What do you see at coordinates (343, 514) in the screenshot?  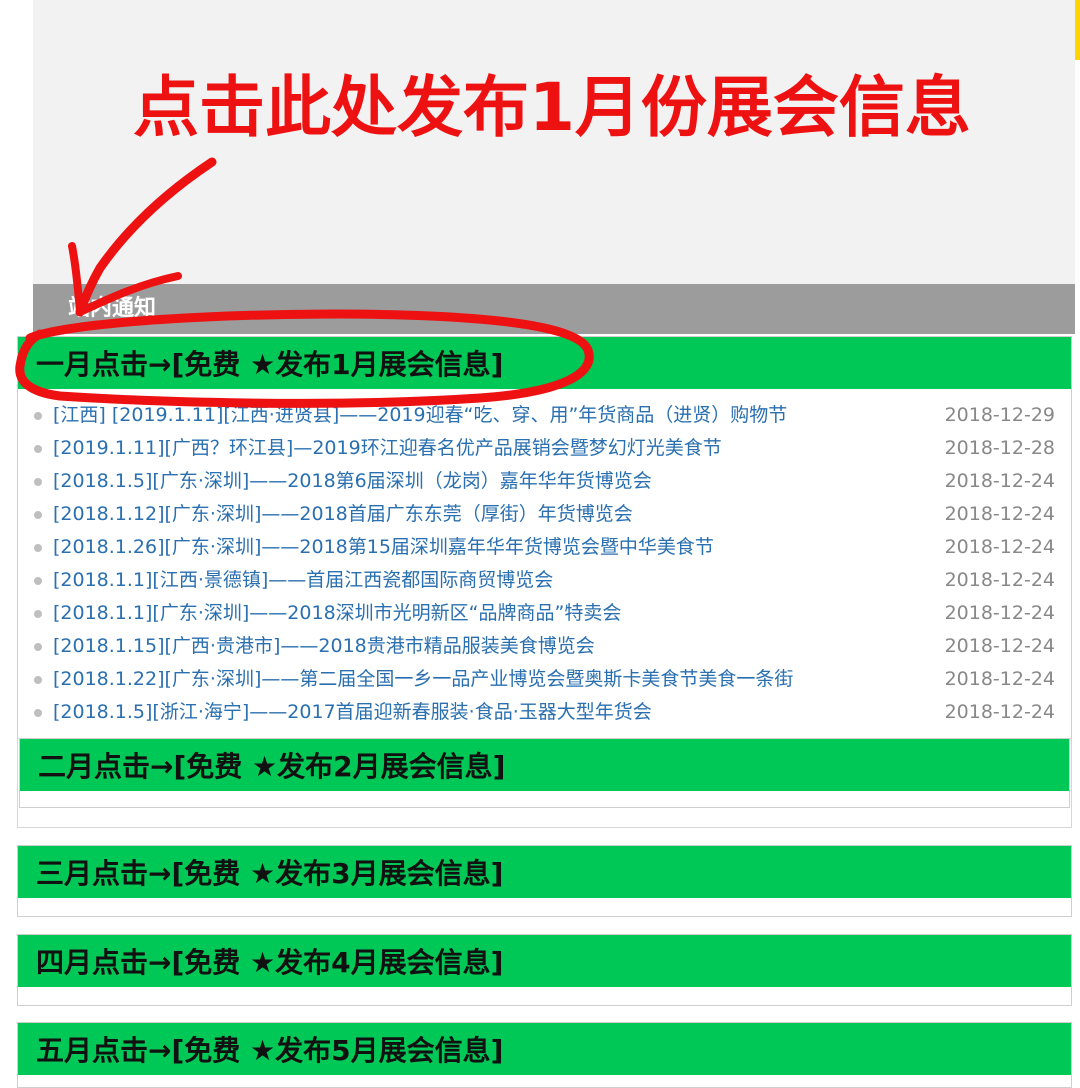 I see `event-link: [2018.1.12][广东·深圳]——2018首届广东东莞（厚街）年货博览会` at bounding box center [343, 514].